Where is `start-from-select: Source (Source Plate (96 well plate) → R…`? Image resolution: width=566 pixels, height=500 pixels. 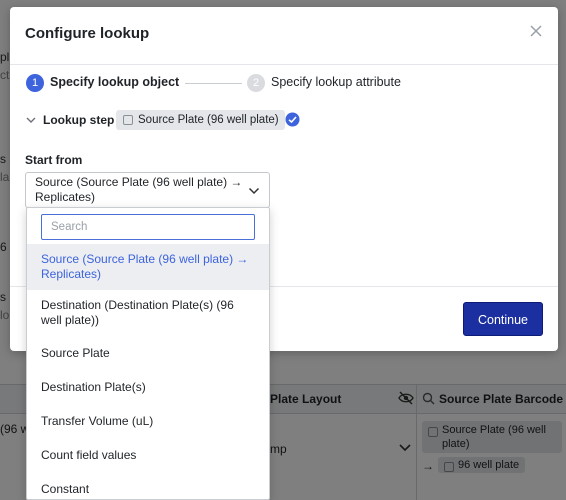
start-from-select: Source (Source Plate (96 well plate) → R… is located at coordinates (147, 190).